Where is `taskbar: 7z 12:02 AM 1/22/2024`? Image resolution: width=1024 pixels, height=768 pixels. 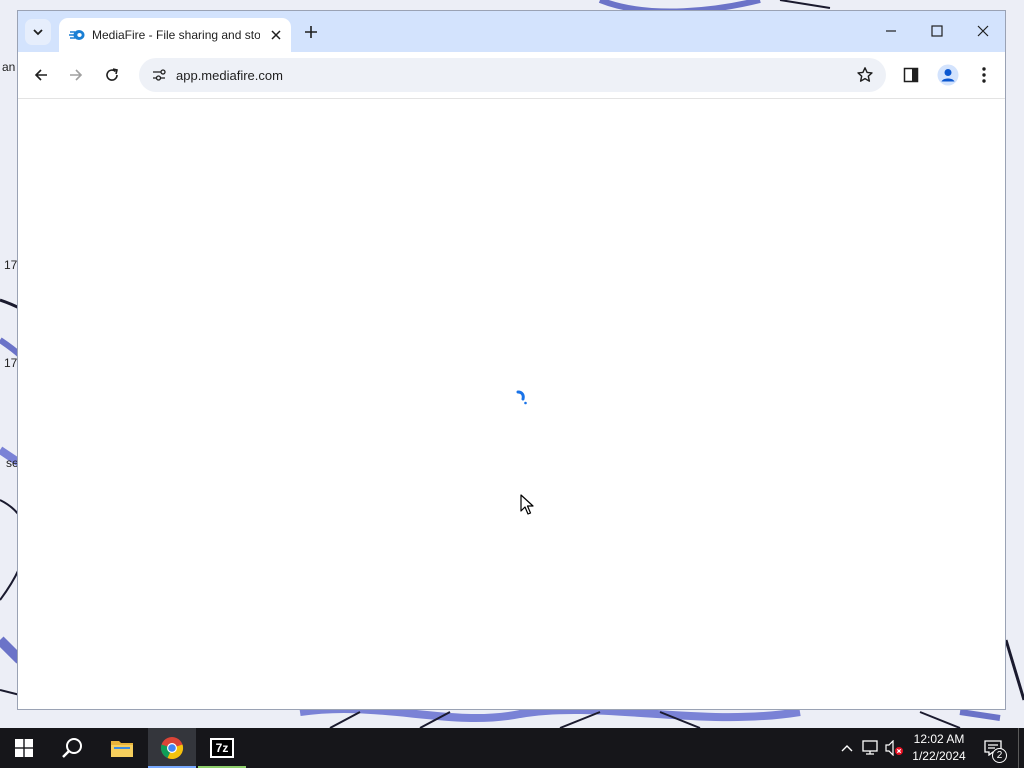 taskbar: 7z 12:02 AM 1/22/2024 is located at coordinates (512, 748).